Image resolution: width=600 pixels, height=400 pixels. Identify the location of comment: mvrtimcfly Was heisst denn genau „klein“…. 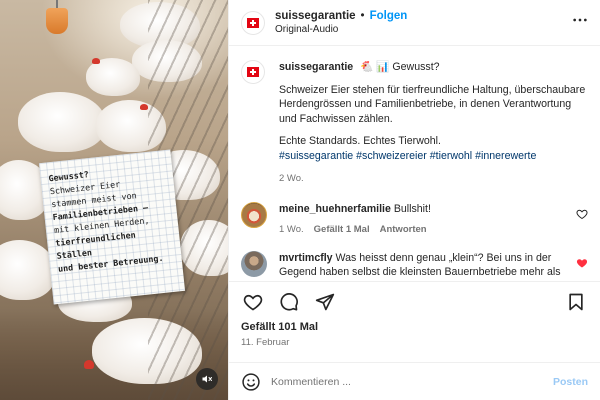
(414, 265).